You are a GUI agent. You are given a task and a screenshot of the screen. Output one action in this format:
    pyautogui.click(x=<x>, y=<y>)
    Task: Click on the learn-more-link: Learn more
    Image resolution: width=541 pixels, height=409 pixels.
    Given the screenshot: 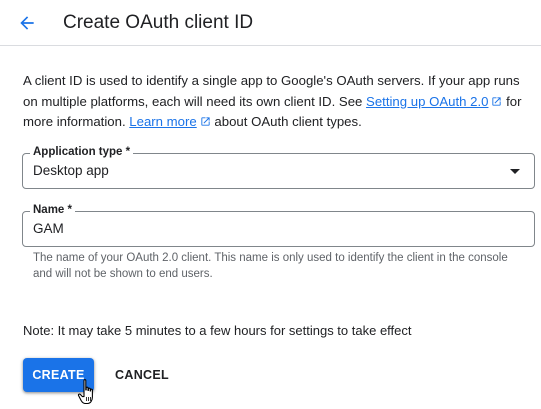 What is the action you would take?
    pyautogui.click(x=162, y=121)
    